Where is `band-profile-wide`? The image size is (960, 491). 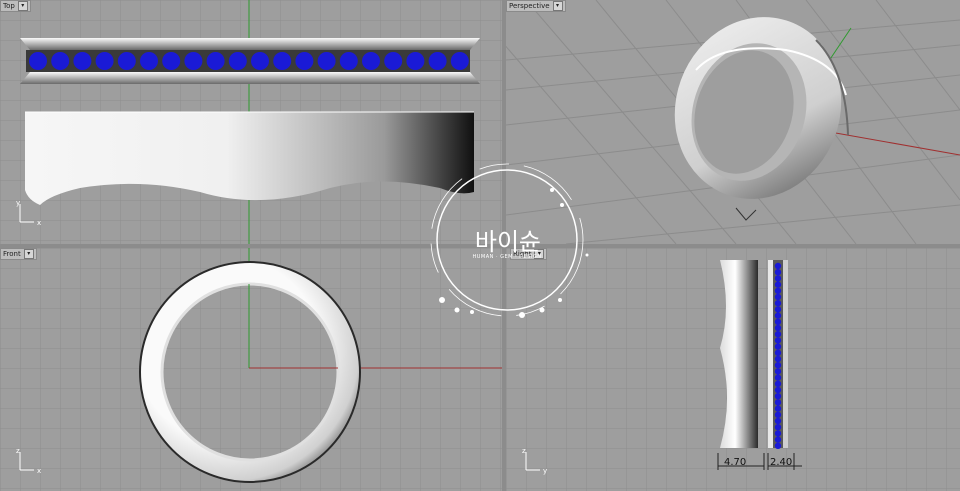 band-profile-wide is located at coordinates (739, 354).